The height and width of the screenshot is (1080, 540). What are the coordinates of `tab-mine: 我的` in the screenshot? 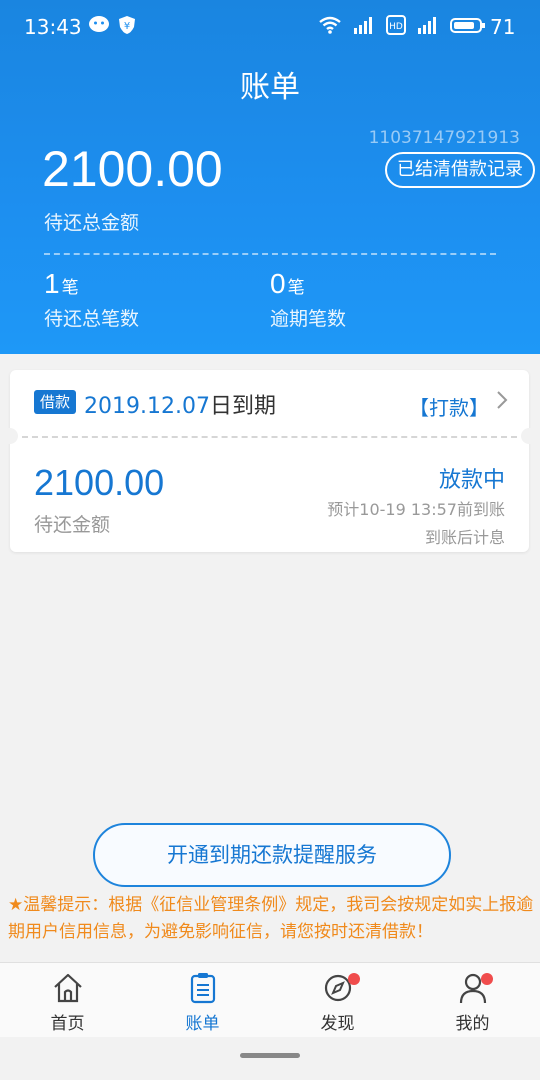 It's located at (472, 1000).